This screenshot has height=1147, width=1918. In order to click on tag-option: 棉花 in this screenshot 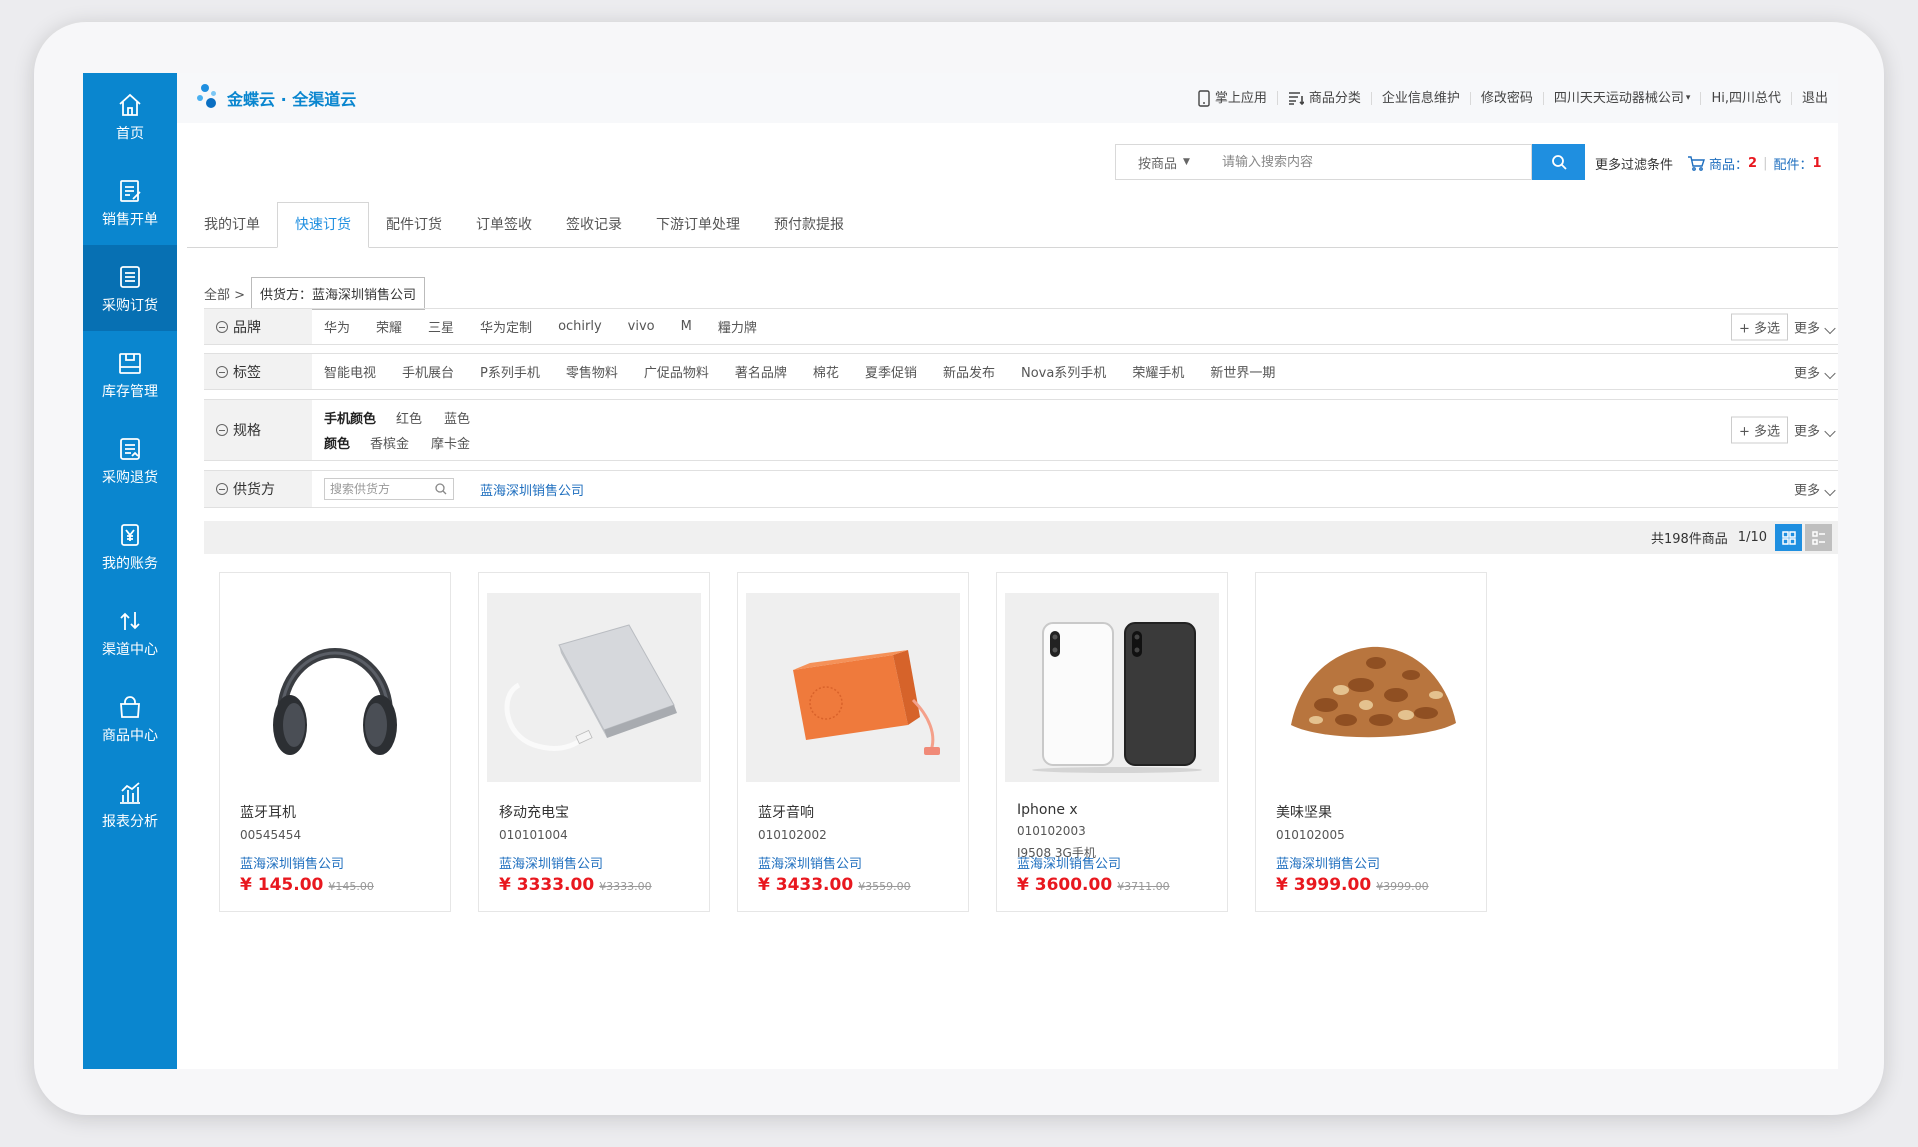, I will do `click(826, 371)`.